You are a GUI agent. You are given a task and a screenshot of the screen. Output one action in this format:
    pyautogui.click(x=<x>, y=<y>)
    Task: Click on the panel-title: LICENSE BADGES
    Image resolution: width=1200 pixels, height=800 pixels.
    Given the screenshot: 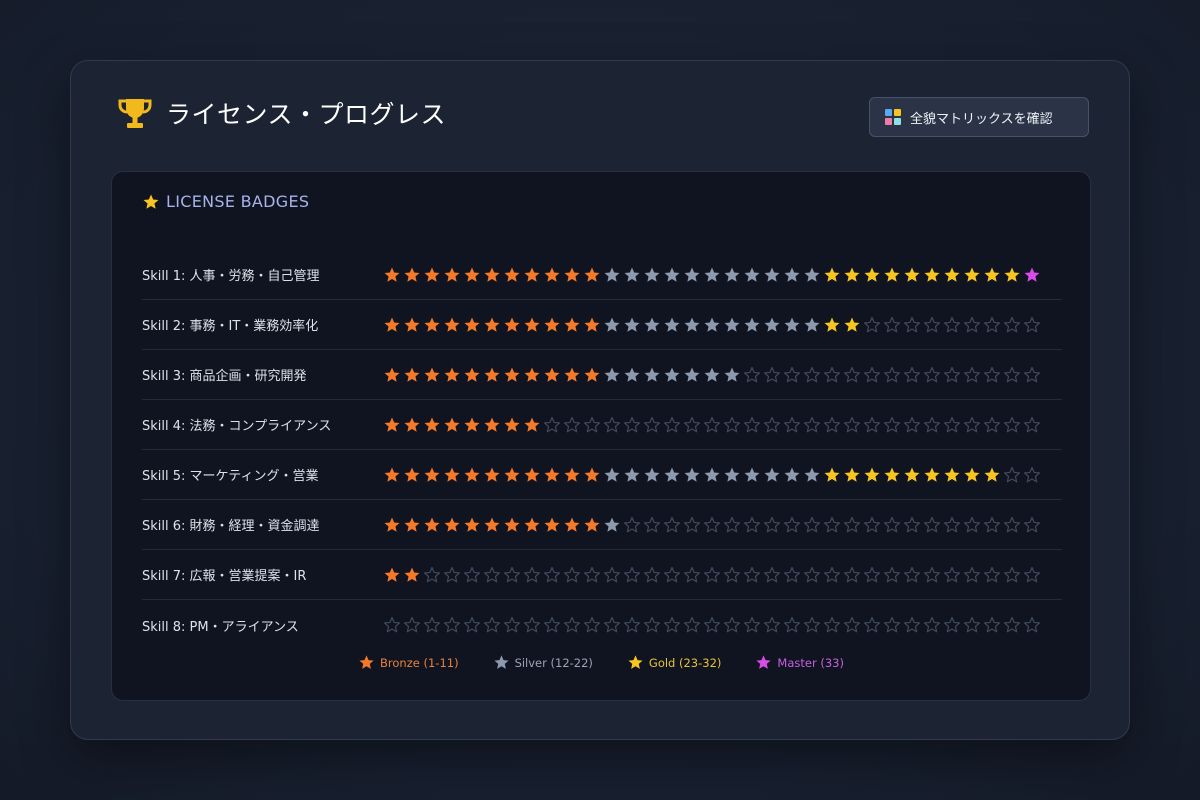 What is the action you would take?
    pyautogui.click(x=225, y=201)
    